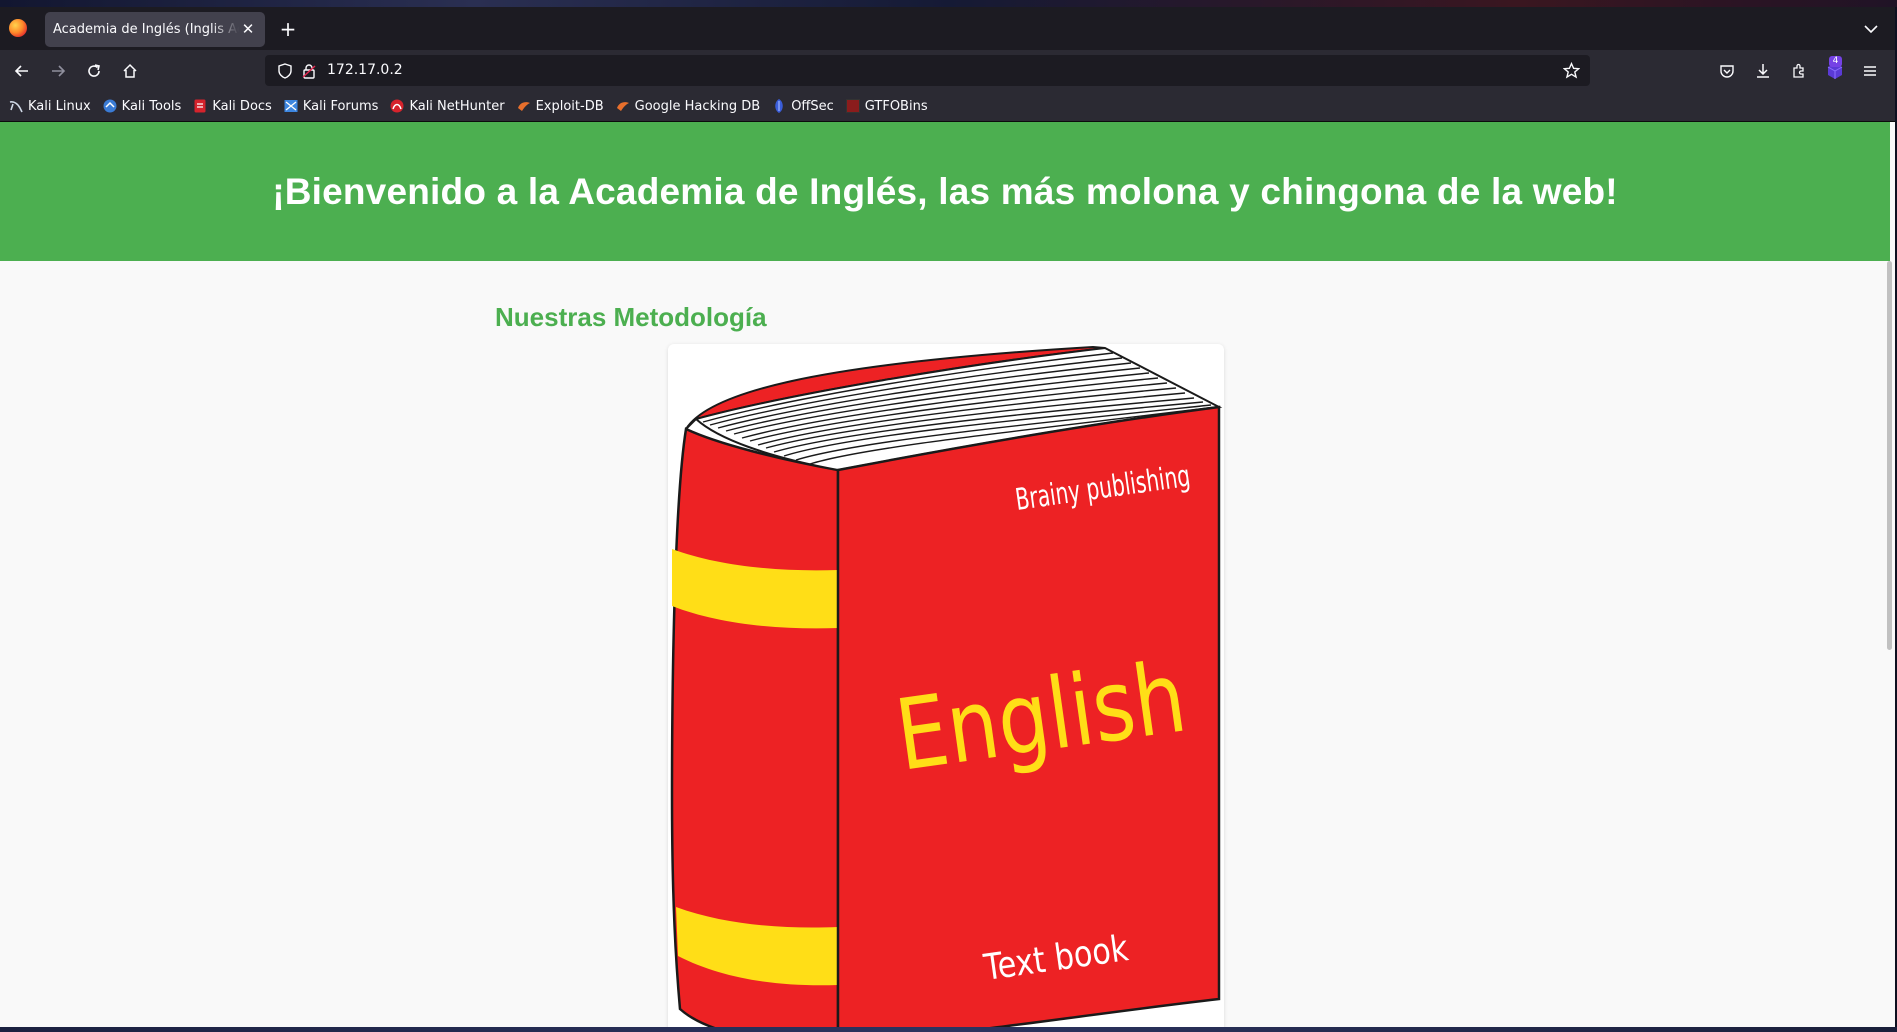  I want to click on kali-forums-icon, so click(291, 106).